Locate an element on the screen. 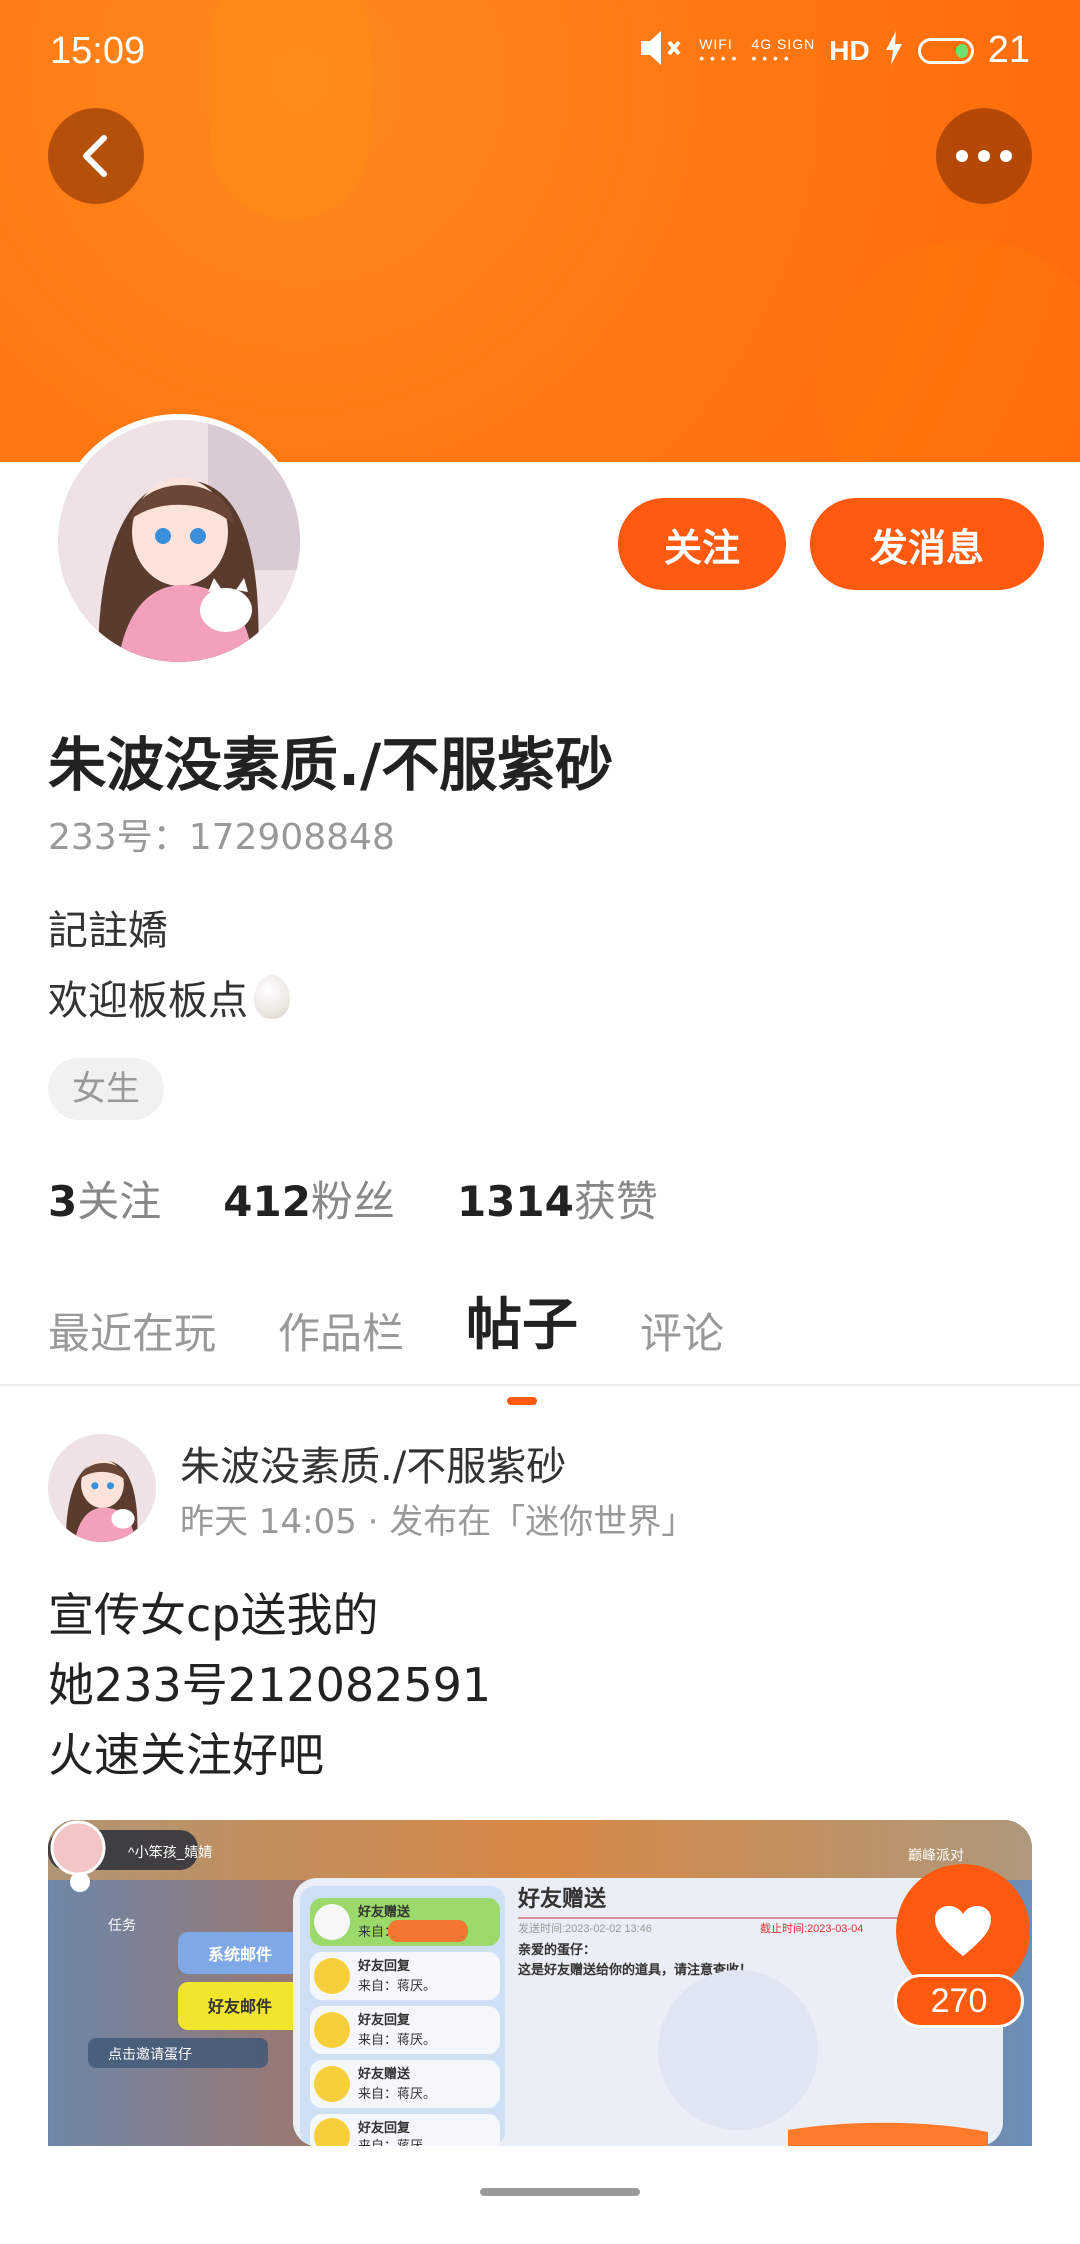 Image resolution: width=1080 pixels, height=2244 pixels. home-indicator is located at coordinates (560, 2192).